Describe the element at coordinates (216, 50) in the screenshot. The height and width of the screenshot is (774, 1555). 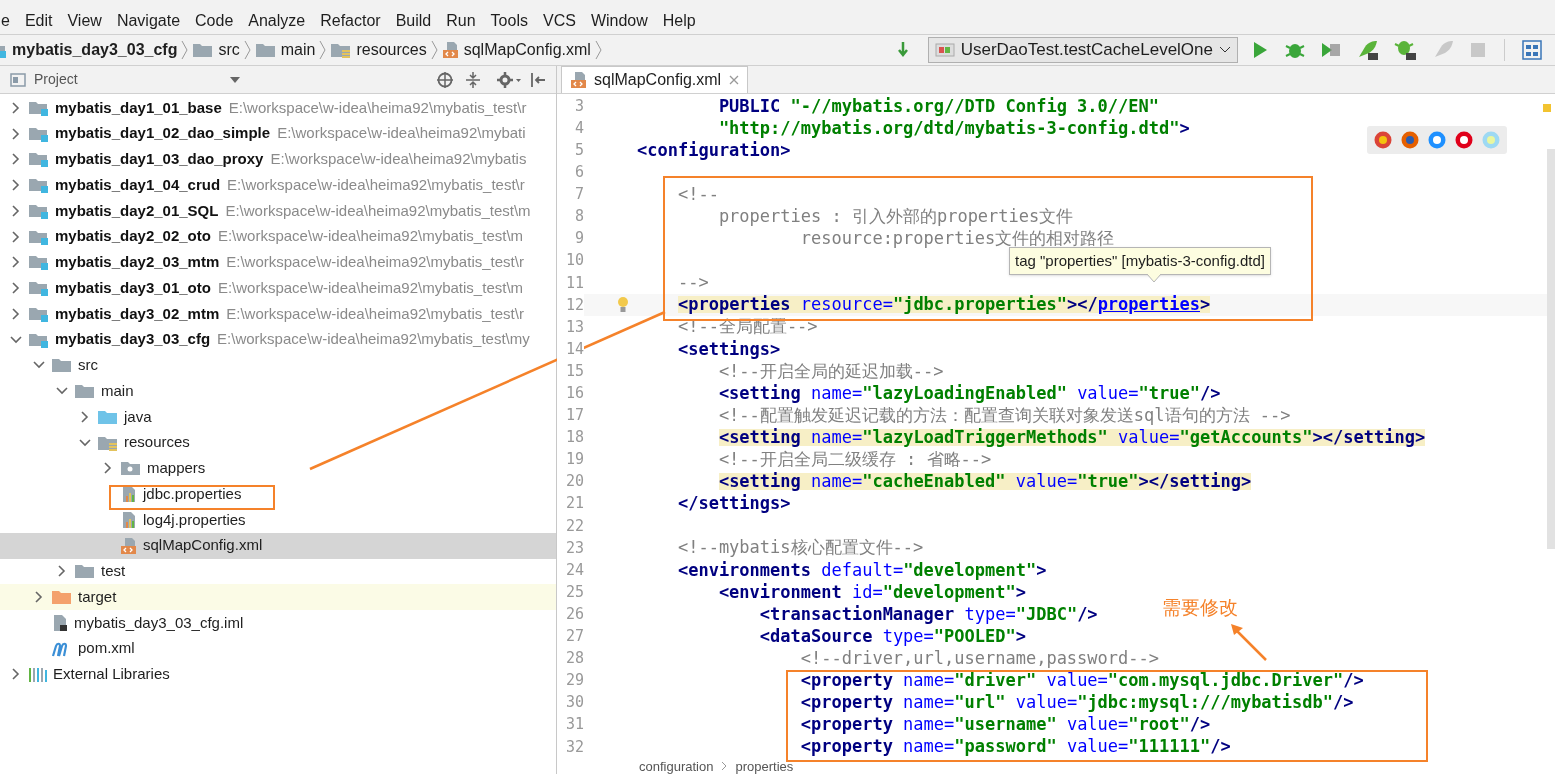
I see `breadcrumb-item: src` at that location.